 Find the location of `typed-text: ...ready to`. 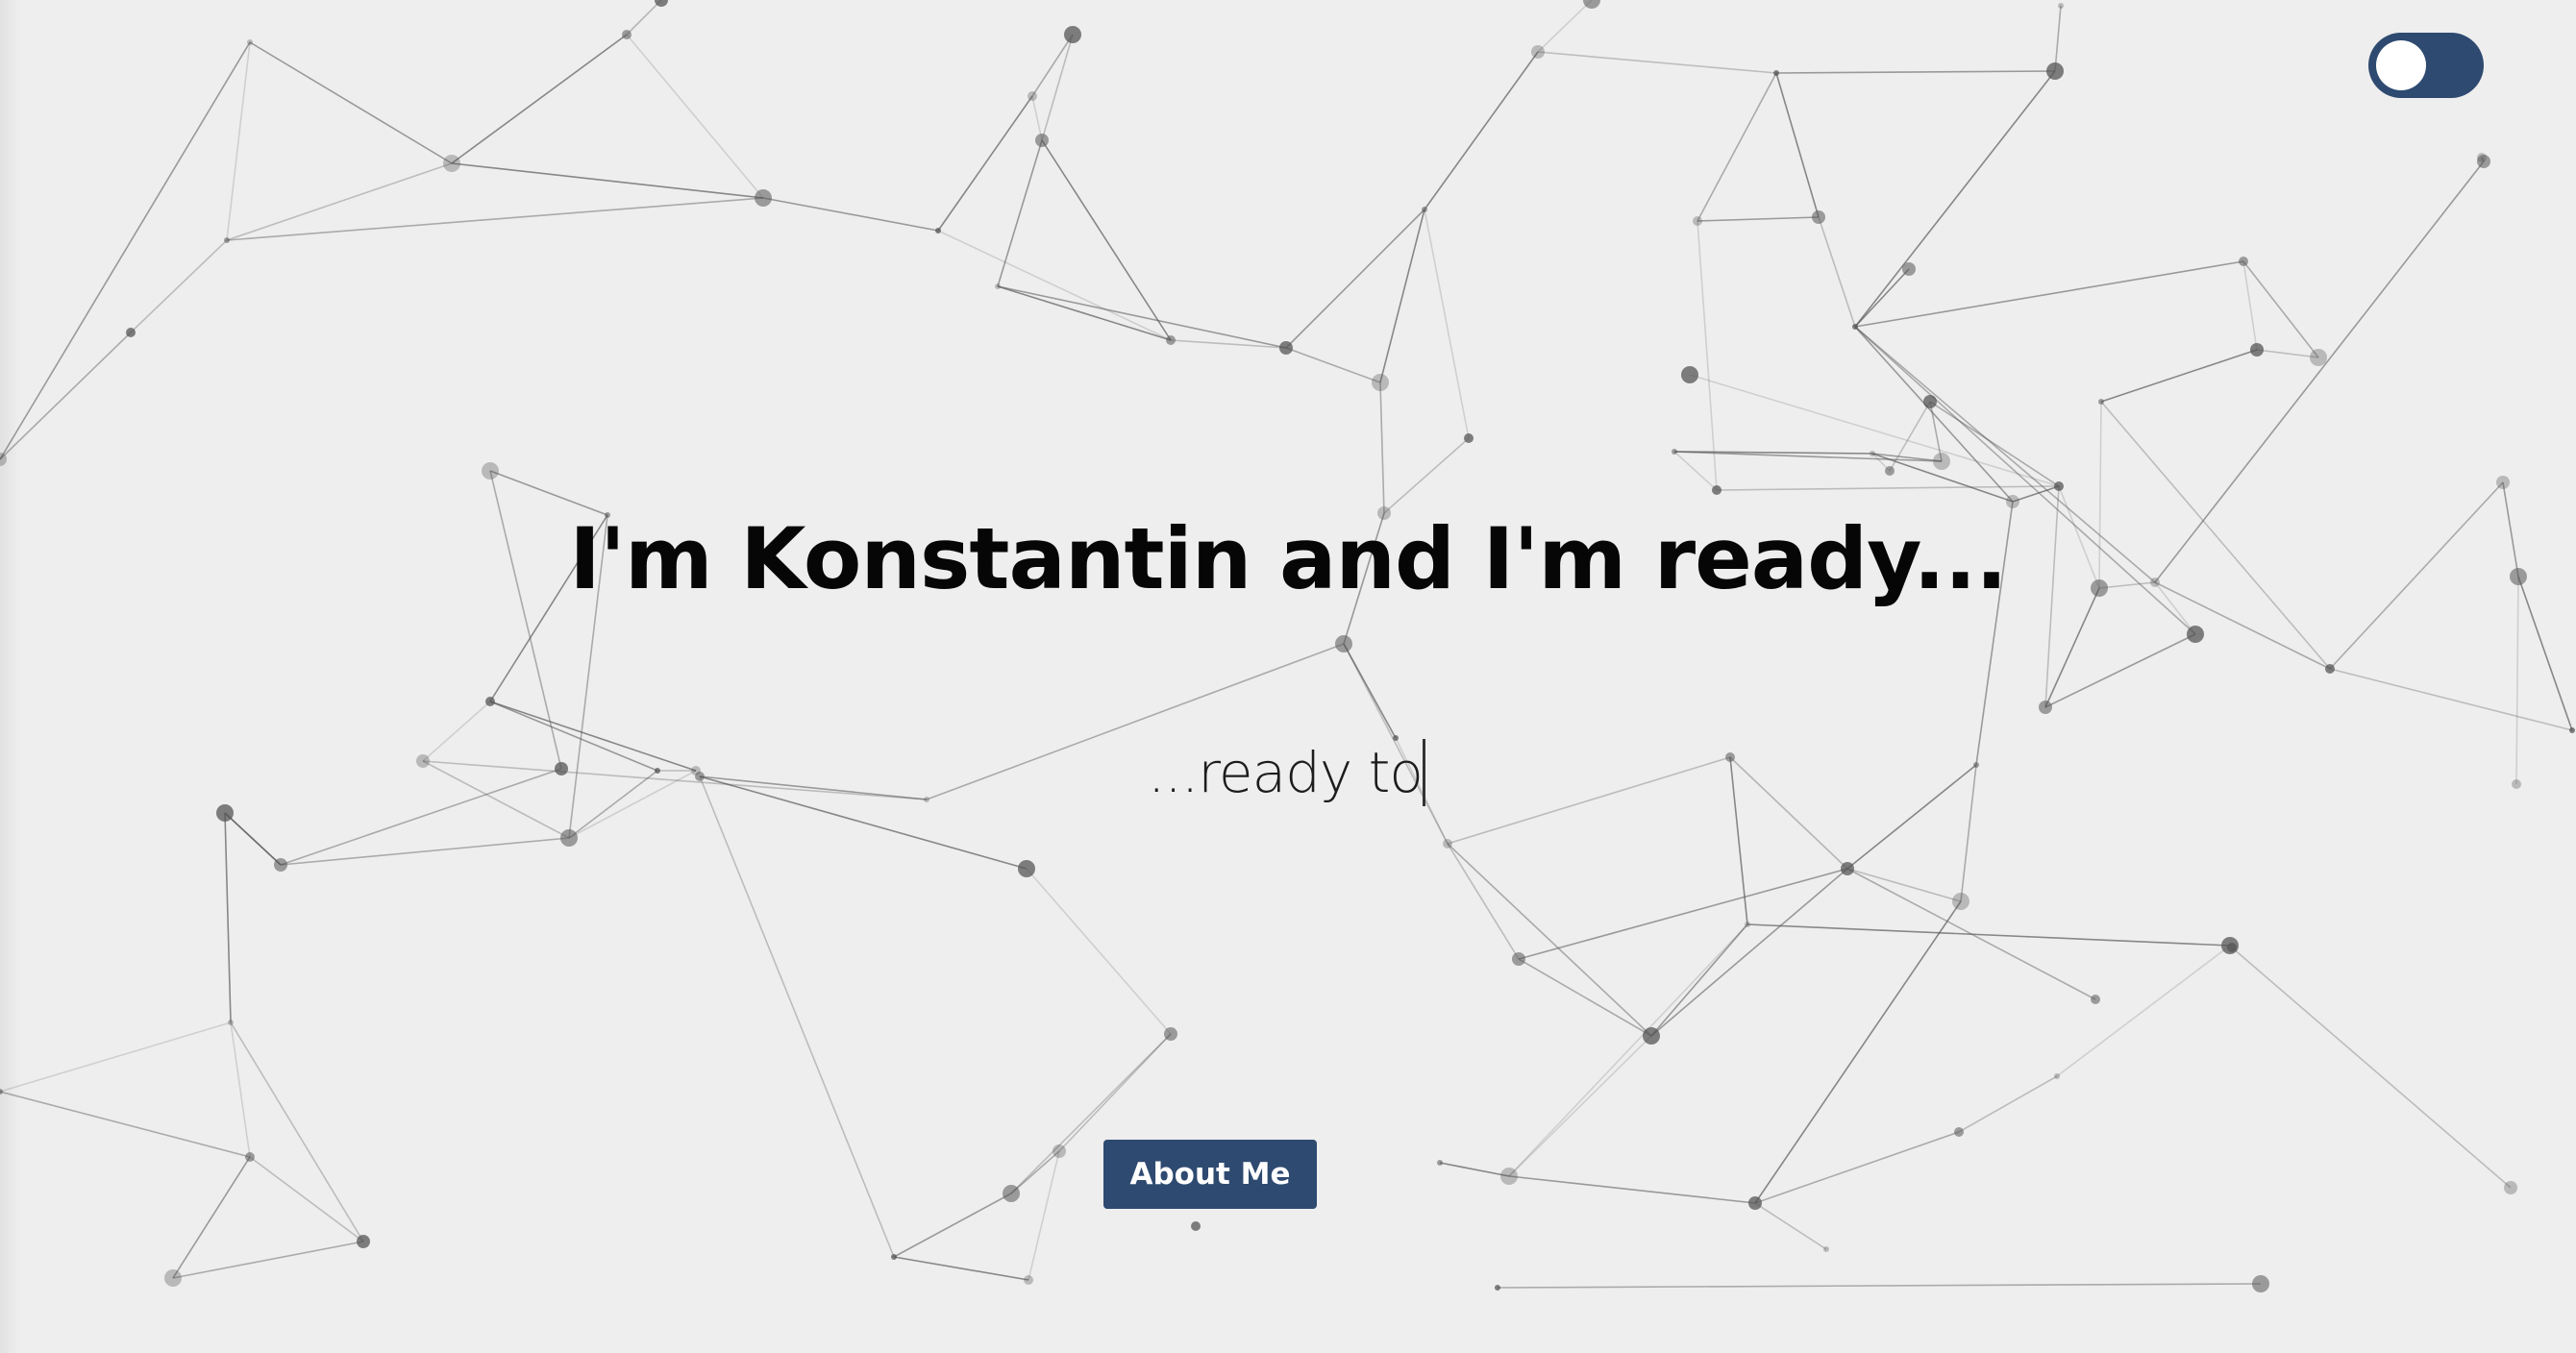

typed-text: ...ready to is located at coordinates (1286, 773).